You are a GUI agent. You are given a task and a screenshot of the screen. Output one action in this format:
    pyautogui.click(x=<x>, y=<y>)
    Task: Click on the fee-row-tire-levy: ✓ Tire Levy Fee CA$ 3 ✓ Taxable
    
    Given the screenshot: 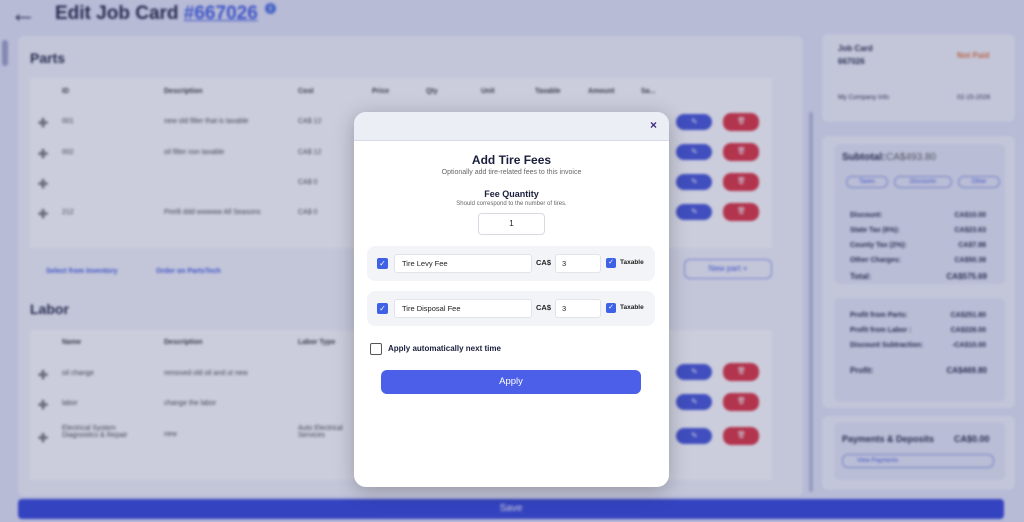 What is the action you would take?
    pyautogui.click(x=511, y=263)
    